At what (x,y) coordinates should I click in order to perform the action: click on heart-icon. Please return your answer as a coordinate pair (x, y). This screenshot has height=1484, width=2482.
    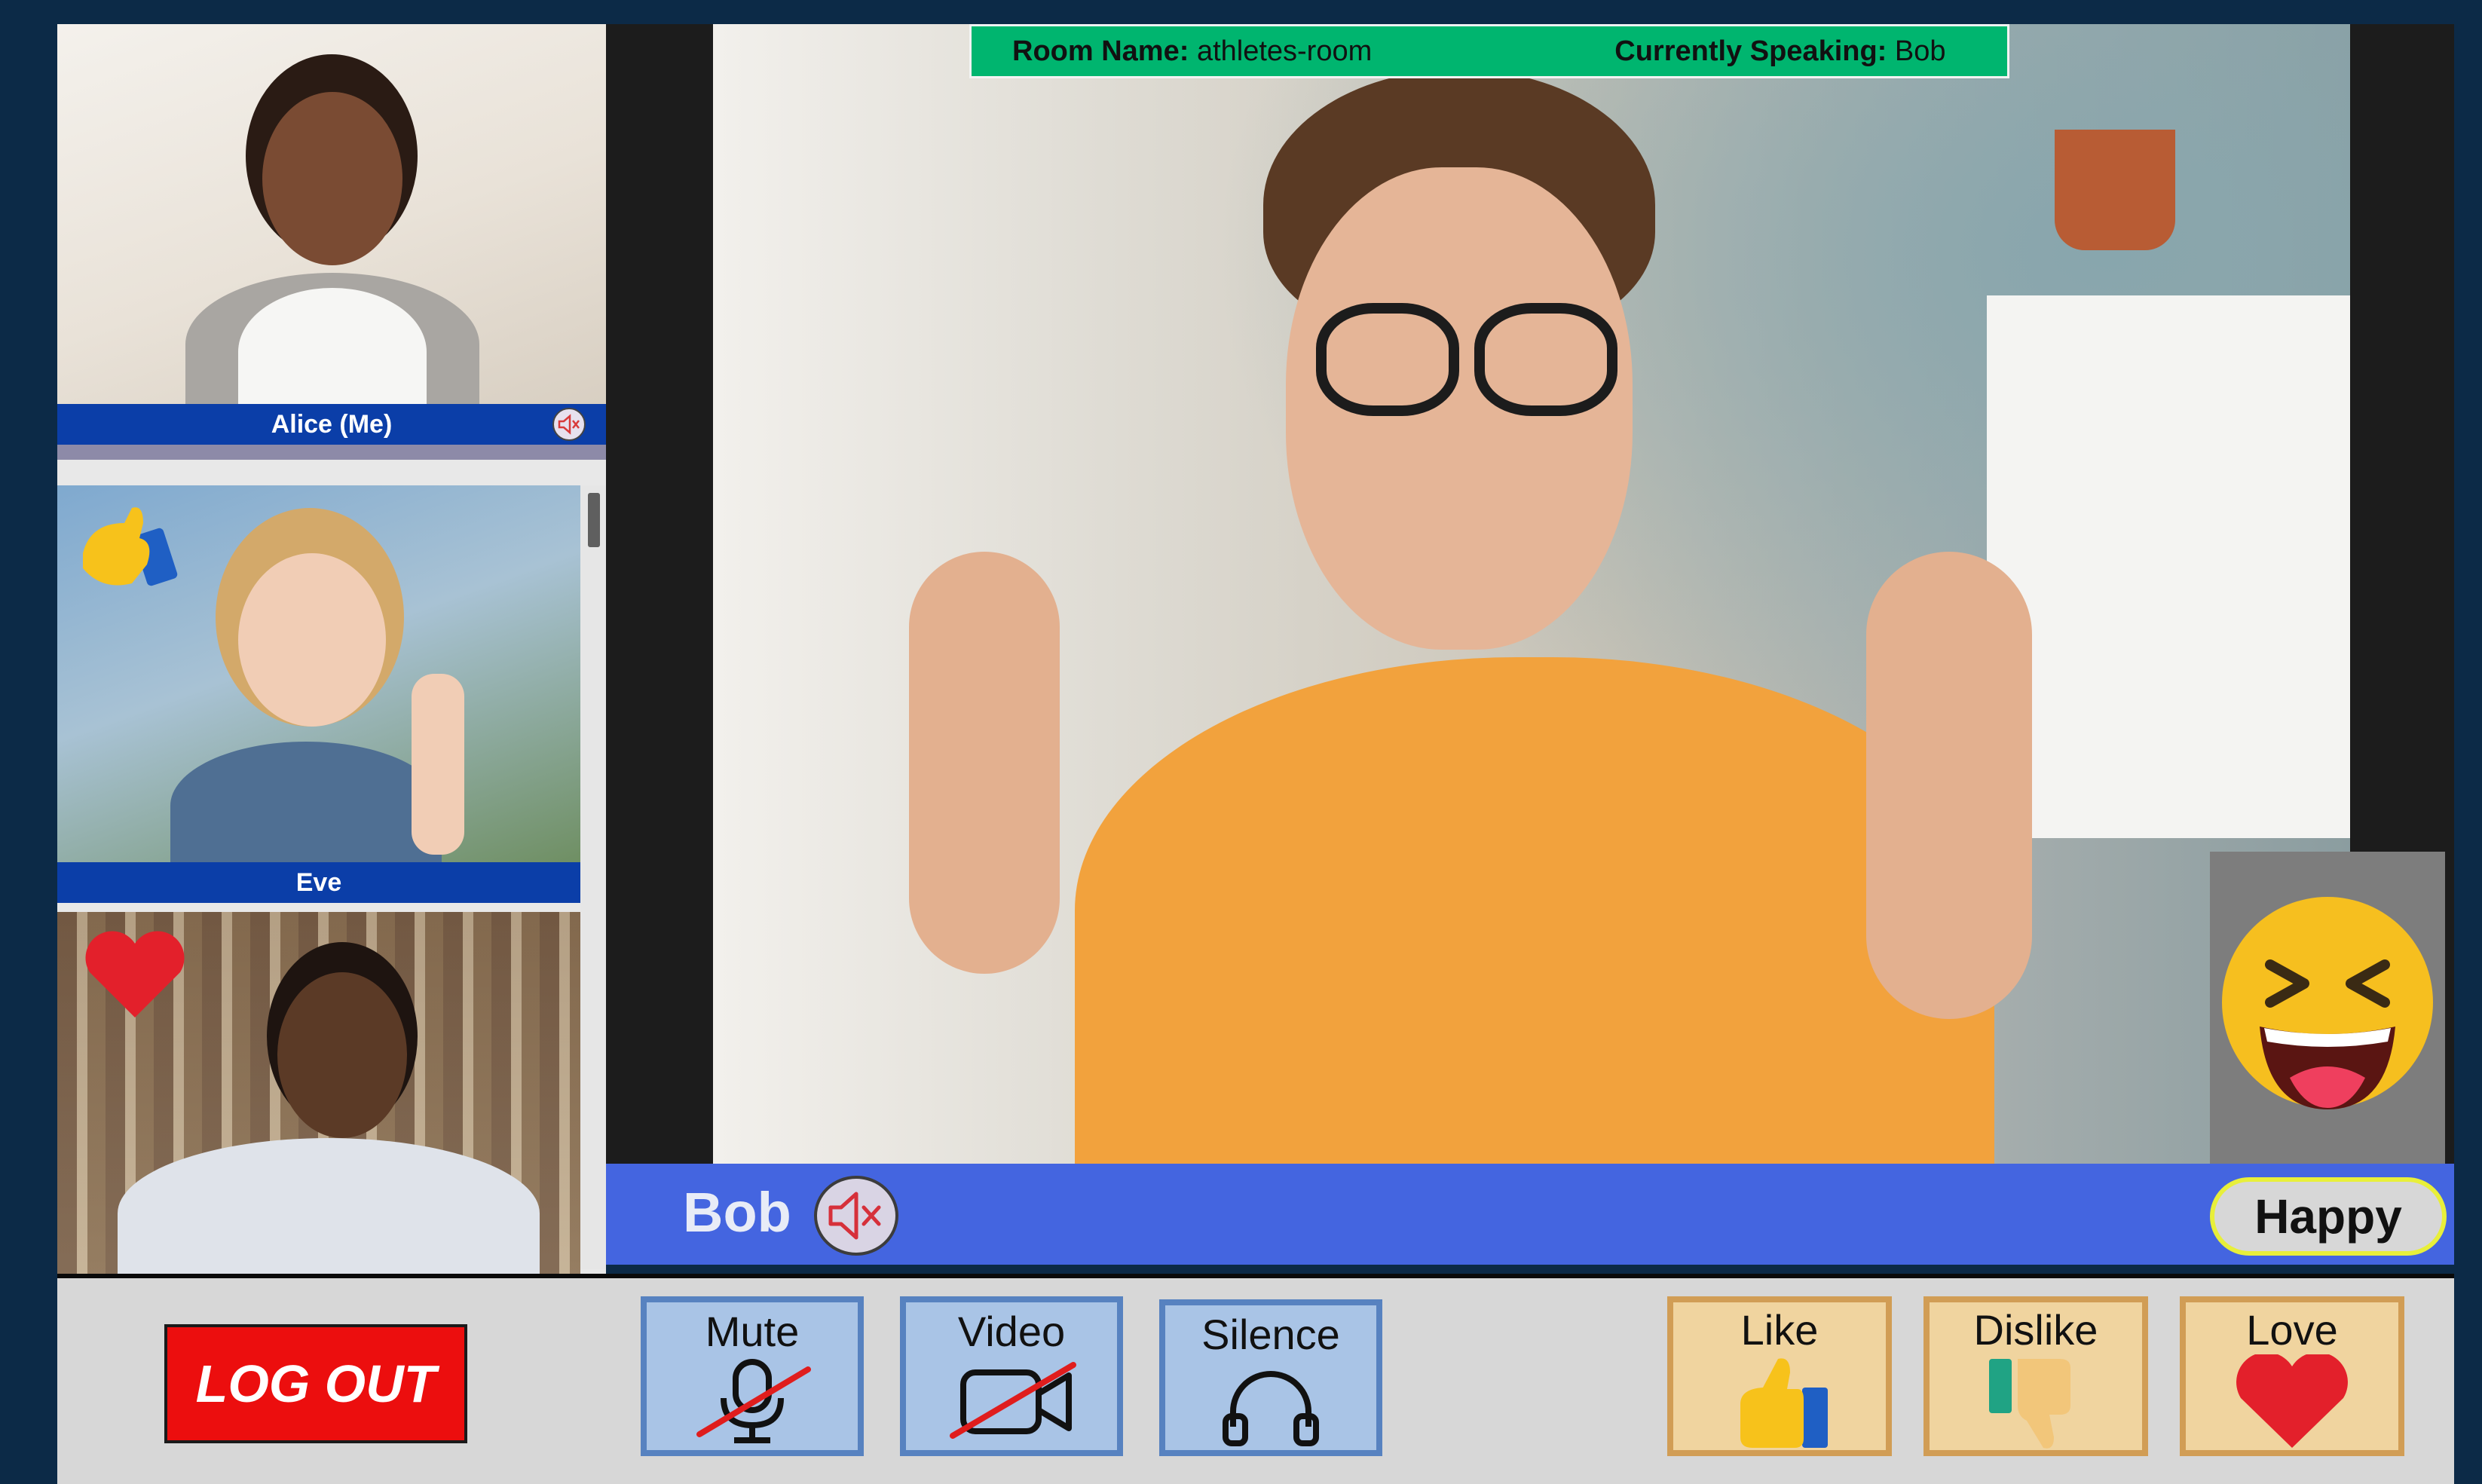
    Looking at the image, I should click on (2292, 1401).